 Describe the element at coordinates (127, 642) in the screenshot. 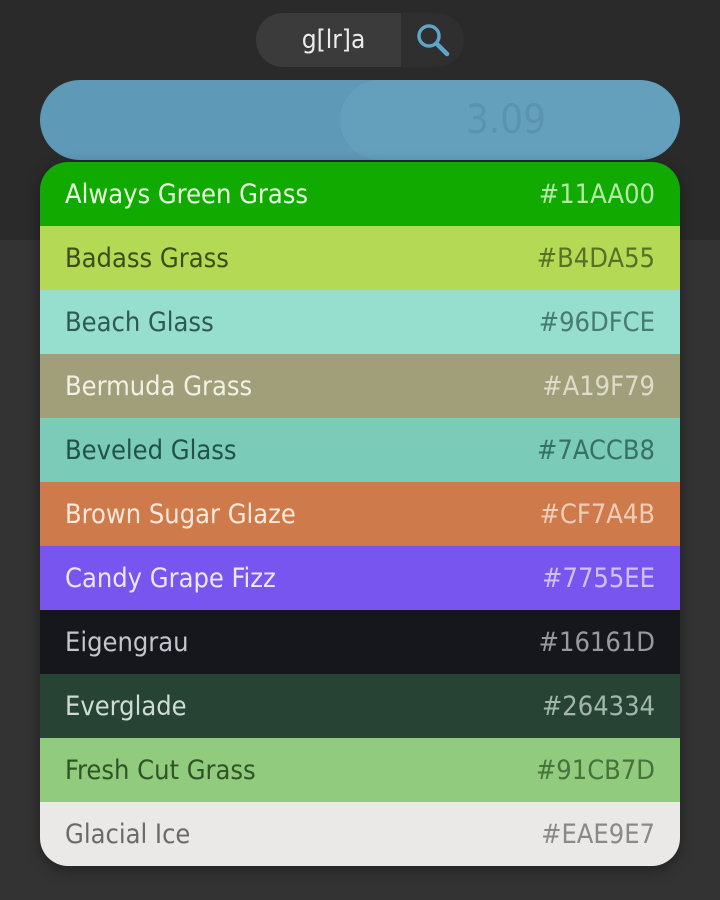

I see `color-name: Eigengrau` at that location.